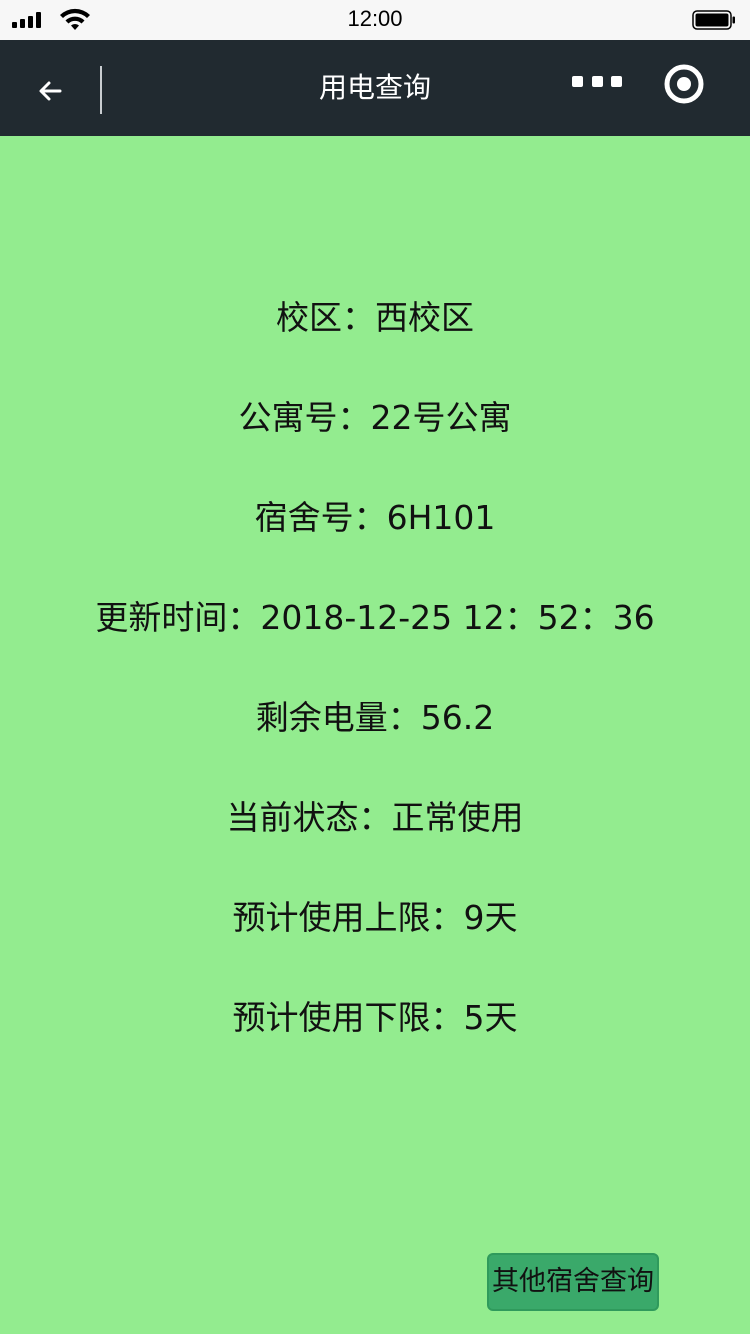 This screenshot has width=750, height=1334. I want to click on upper-limit-text: 预计使用上限：9天, so click(375, 917).